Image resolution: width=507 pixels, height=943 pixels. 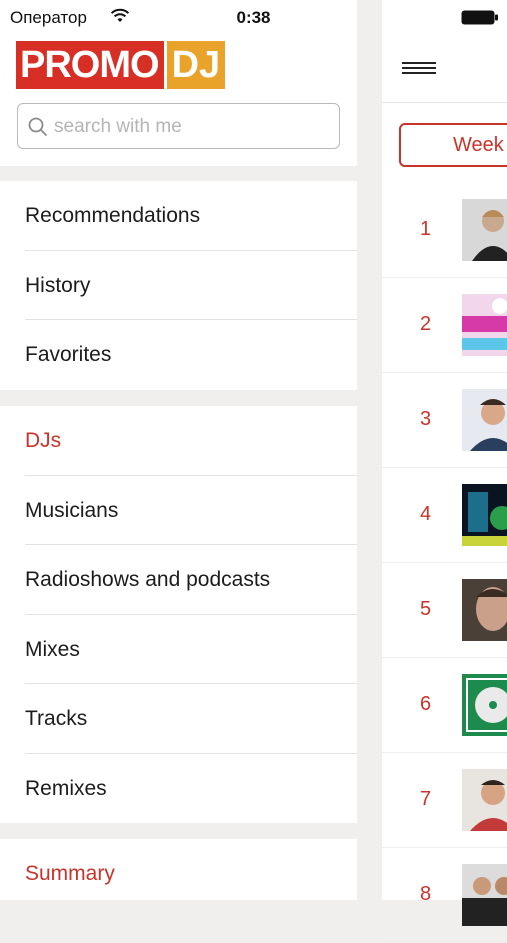 I want to click on chart-row: 5, so click(x=444, y=610).